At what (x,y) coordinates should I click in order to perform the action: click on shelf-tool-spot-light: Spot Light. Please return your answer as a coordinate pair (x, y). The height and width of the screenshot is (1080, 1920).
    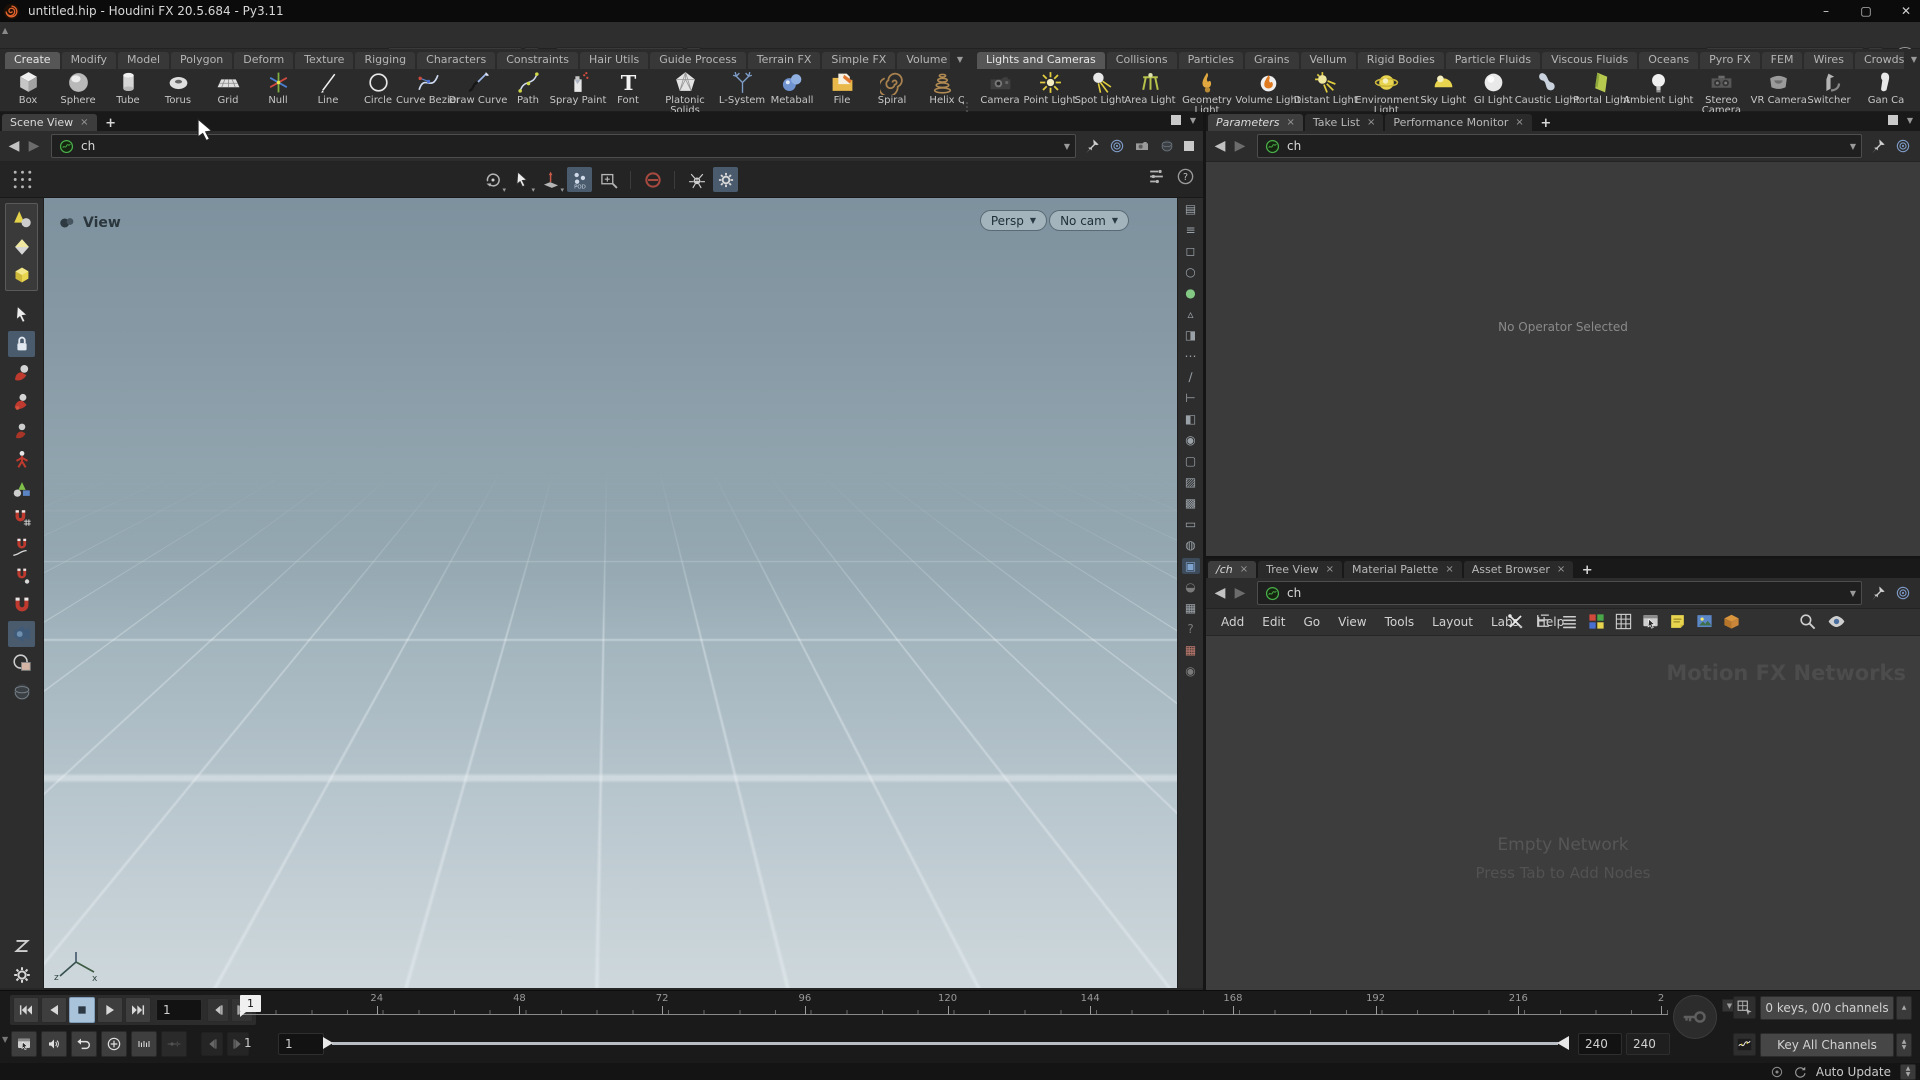
    Looking at the image, I should click on (1100, 87).